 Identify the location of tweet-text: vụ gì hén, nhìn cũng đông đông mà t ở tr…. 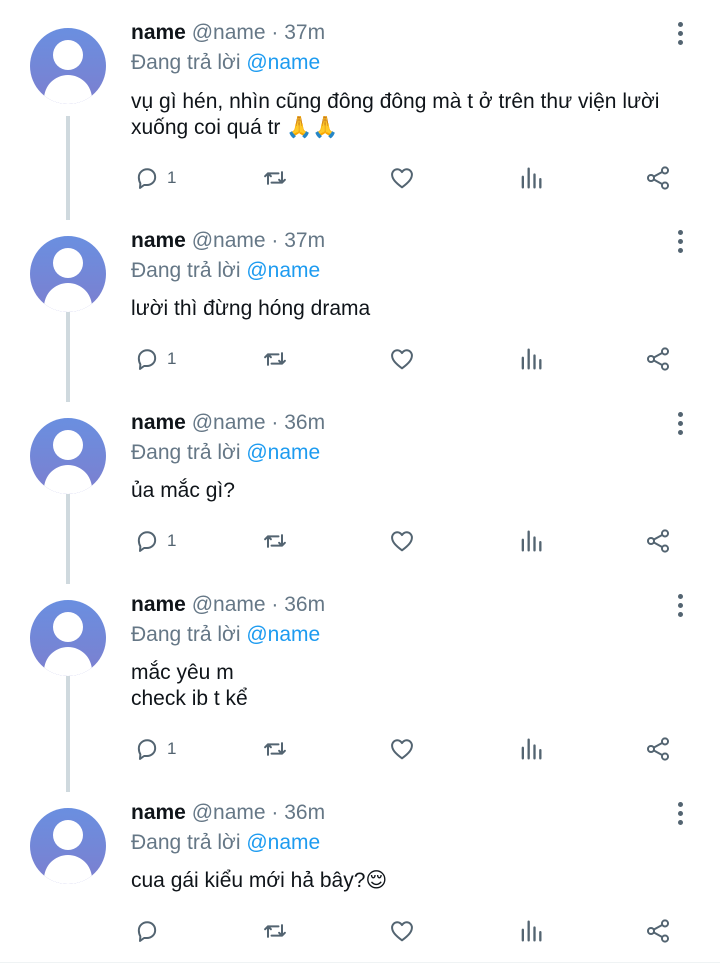
(395, 114).